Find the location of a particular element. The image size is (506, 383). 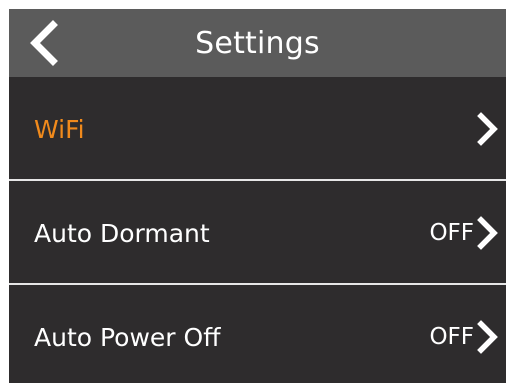

page-title: Settings is located at coordinates (257, 43).